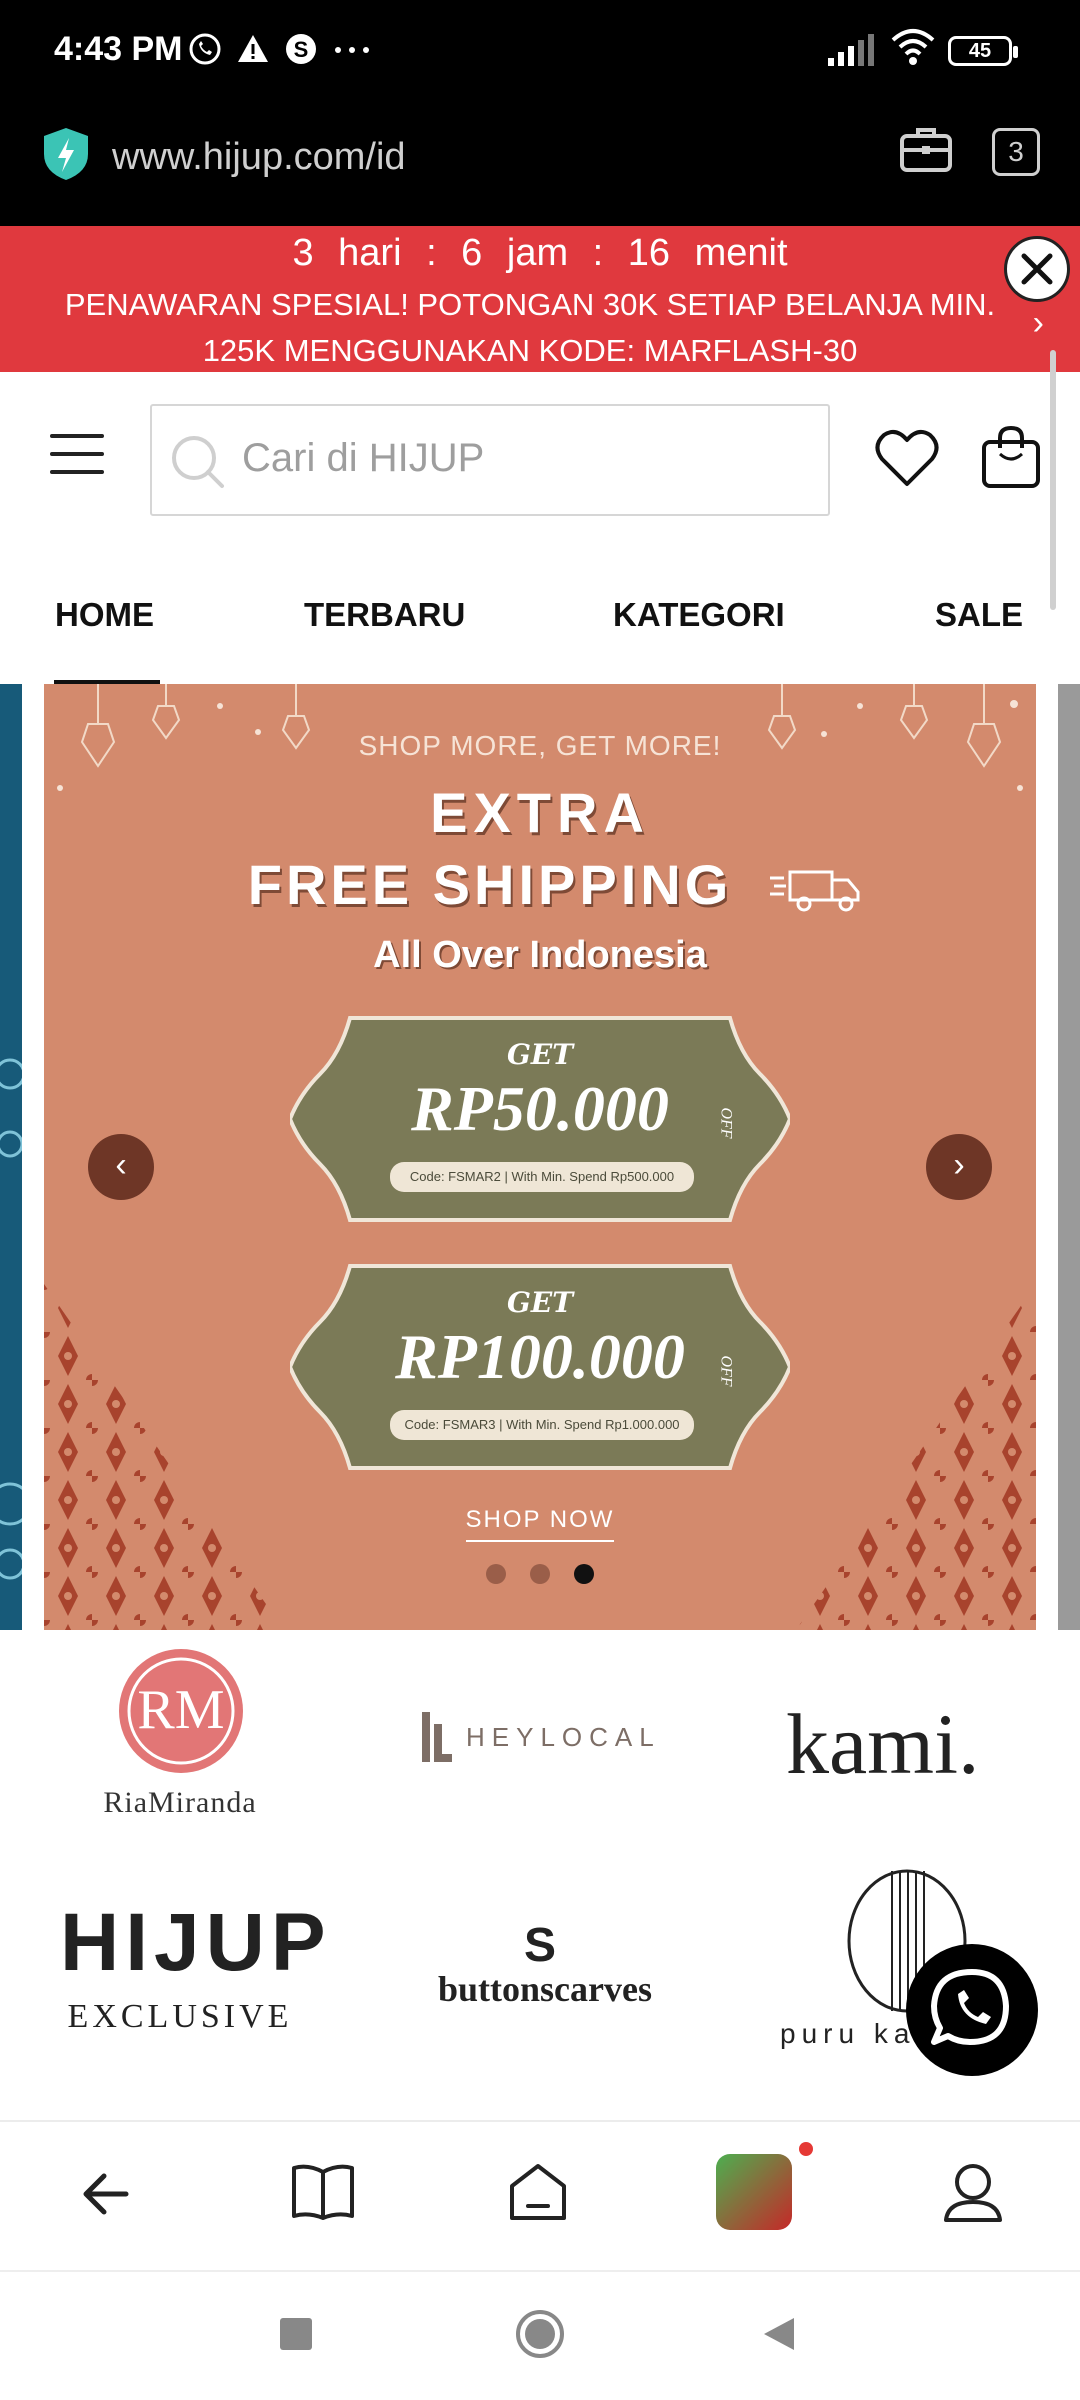  What do you see at coordinates (815, 891) in the screenshot?
I see `delivery-truck-icon` at bounding box center [815, 891].